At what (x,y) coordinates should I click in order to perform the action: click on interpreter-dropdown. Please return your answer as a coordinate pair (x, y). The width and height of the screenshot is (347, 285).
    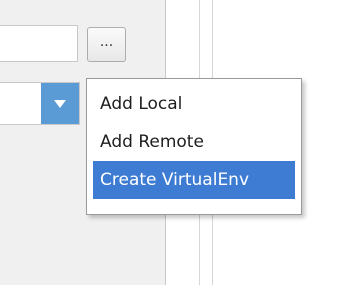
    Looking at the image, I should click on (40, 103).